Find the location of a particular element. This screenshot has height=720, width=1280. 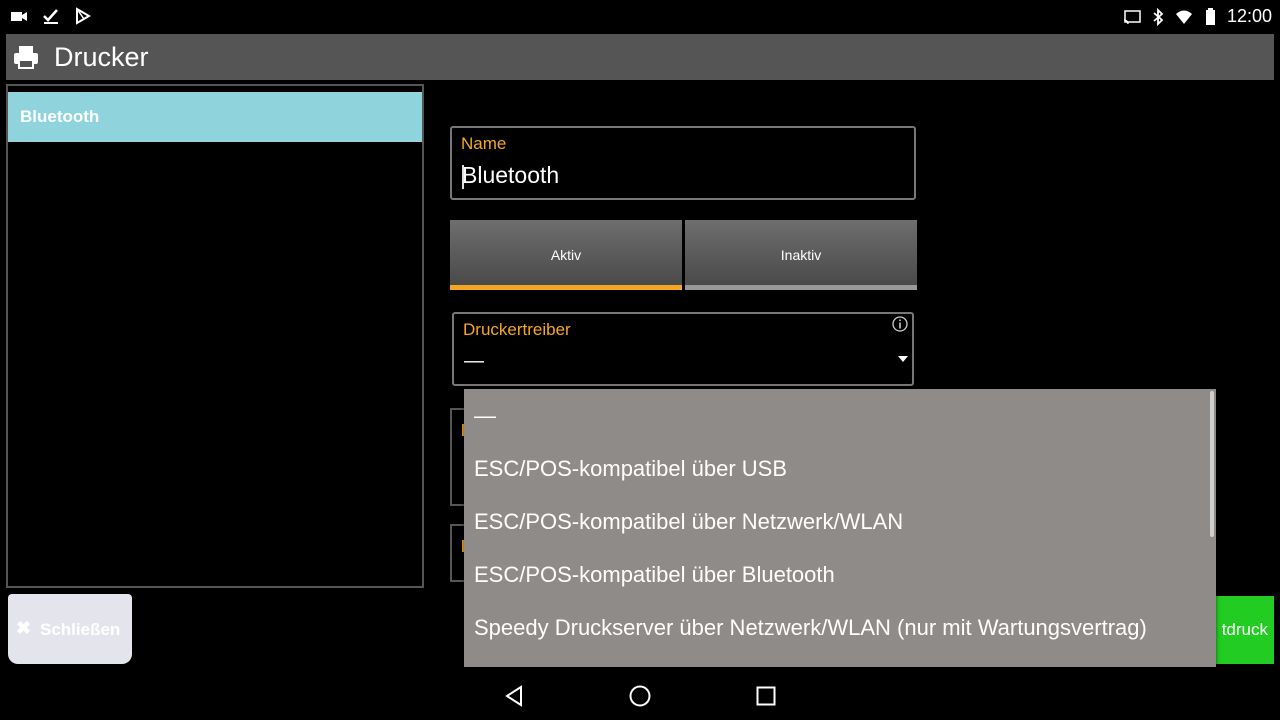

play-store-icon is located at coordinates (83, 16).